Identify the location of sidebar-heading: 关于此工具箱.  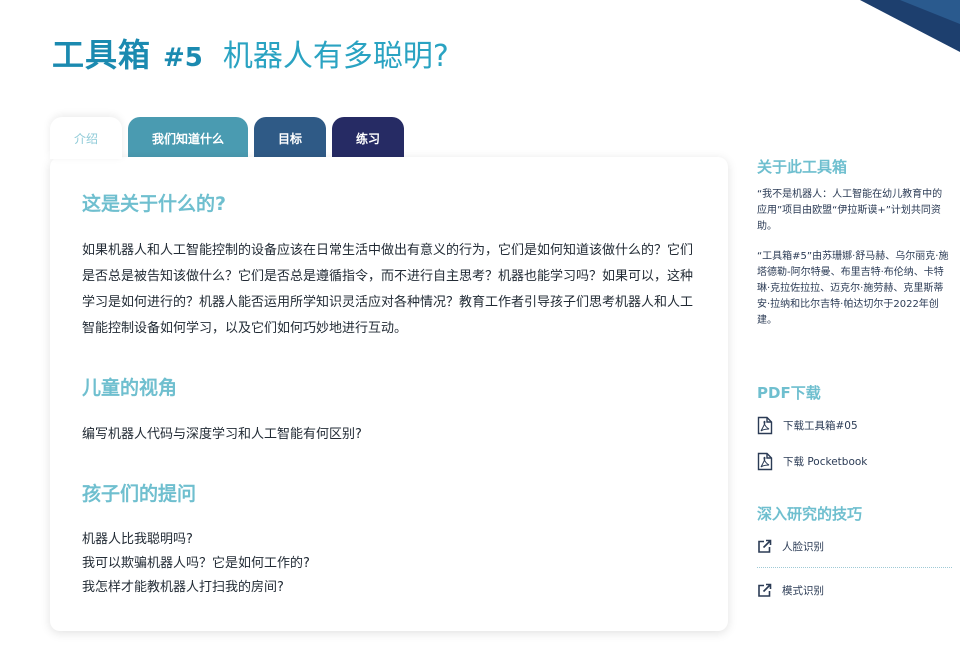
(802, 167).